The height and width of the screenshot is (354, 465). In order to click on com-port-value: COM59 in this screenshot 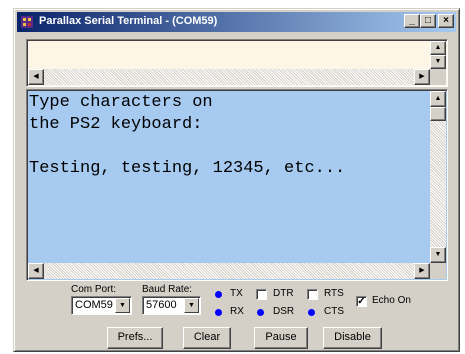, I will do `click(94, 305)`.